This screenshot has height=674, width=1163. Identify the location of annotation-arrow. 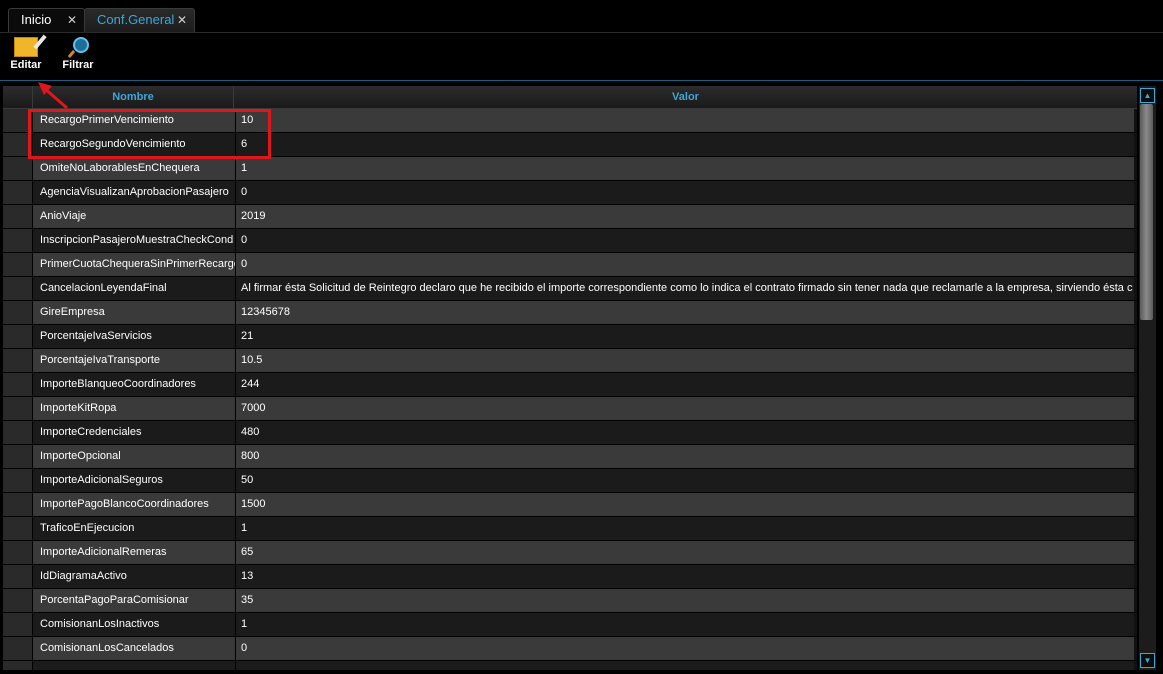
(53, 96).